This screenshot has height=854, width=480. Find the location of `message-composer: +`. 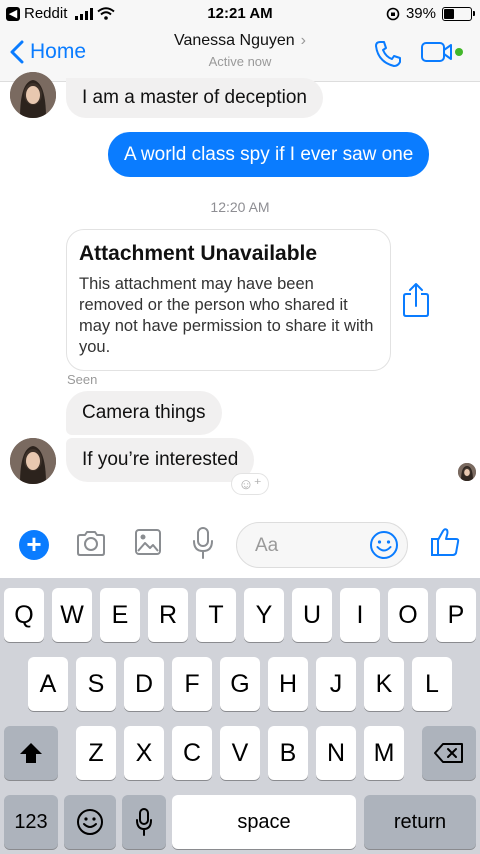

message-composer: + is located at coordinates (240, 544).